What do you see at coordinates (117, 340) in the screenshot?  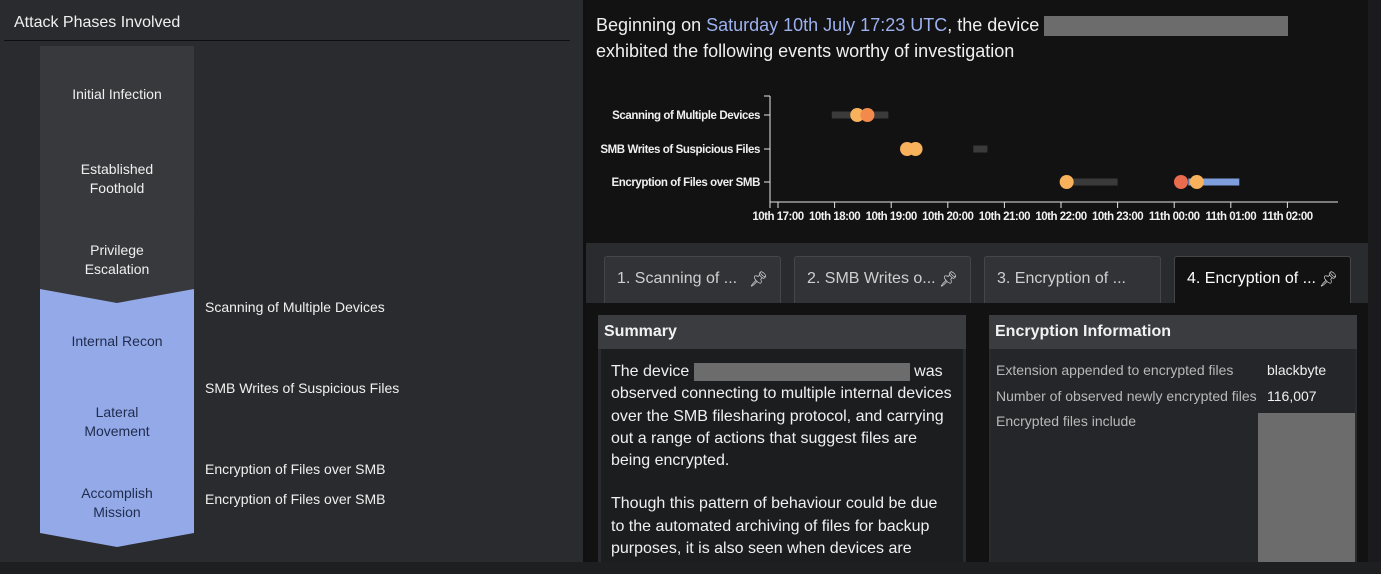 I see `phase-label: Internal Recon` at bounding box center [117, 340].